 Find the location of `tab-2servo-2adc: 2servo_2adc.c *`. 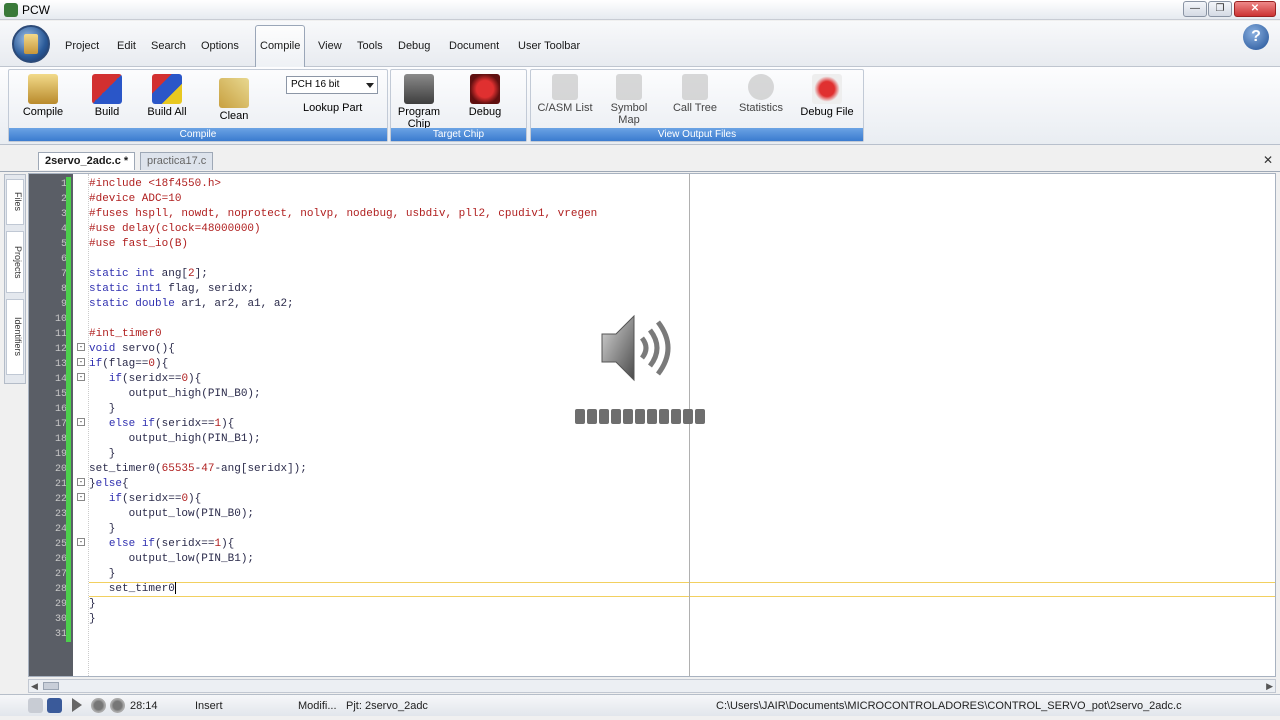

tab-2servo-2adc: 2servo_2adc.c * is located at coordinates (87, 161).